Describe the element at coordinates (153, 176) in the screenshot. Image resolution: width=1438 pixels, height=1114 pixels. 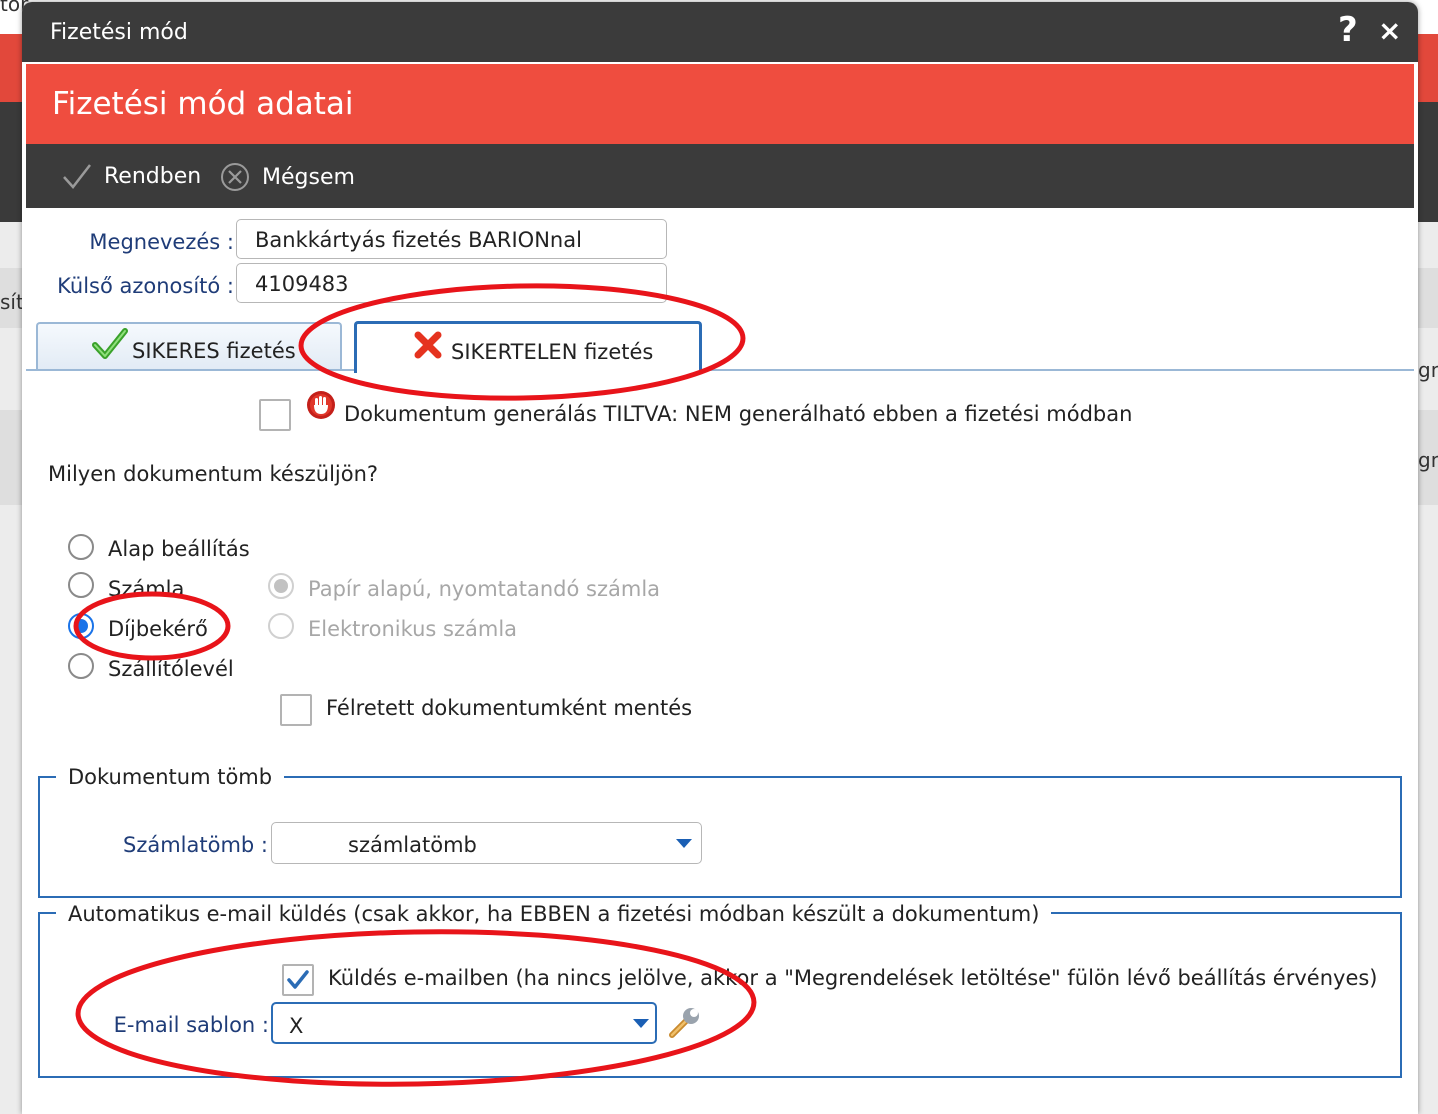
I see `ok-button-label: Rendben` at that location.